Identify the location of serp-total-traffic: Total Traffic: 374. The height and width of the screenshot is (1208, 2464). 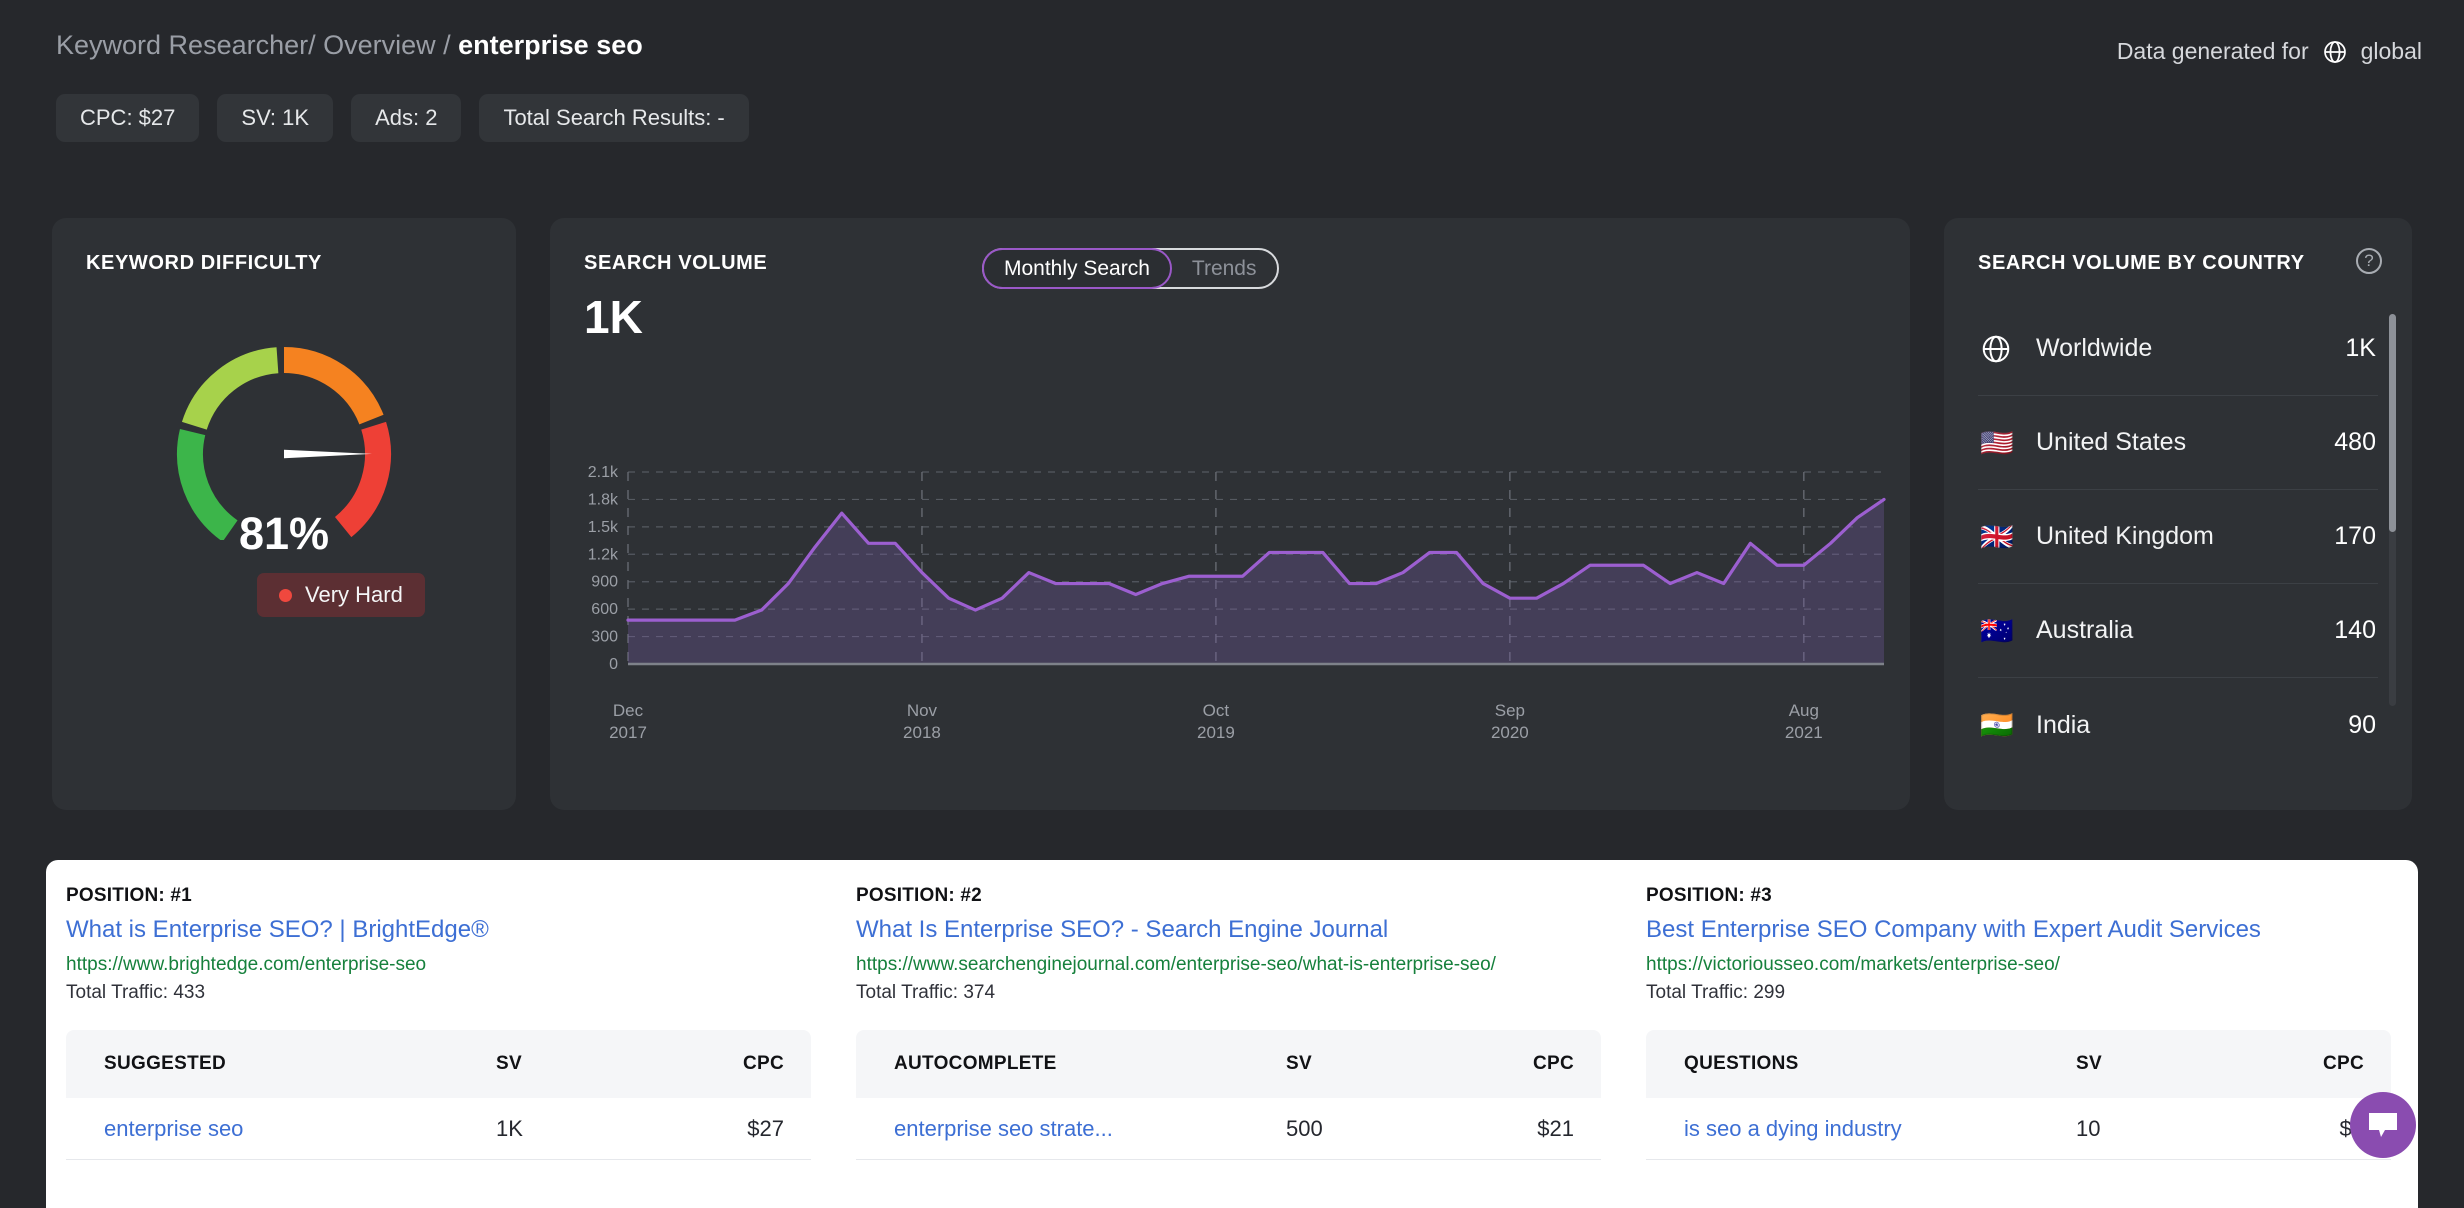
(926, 992).